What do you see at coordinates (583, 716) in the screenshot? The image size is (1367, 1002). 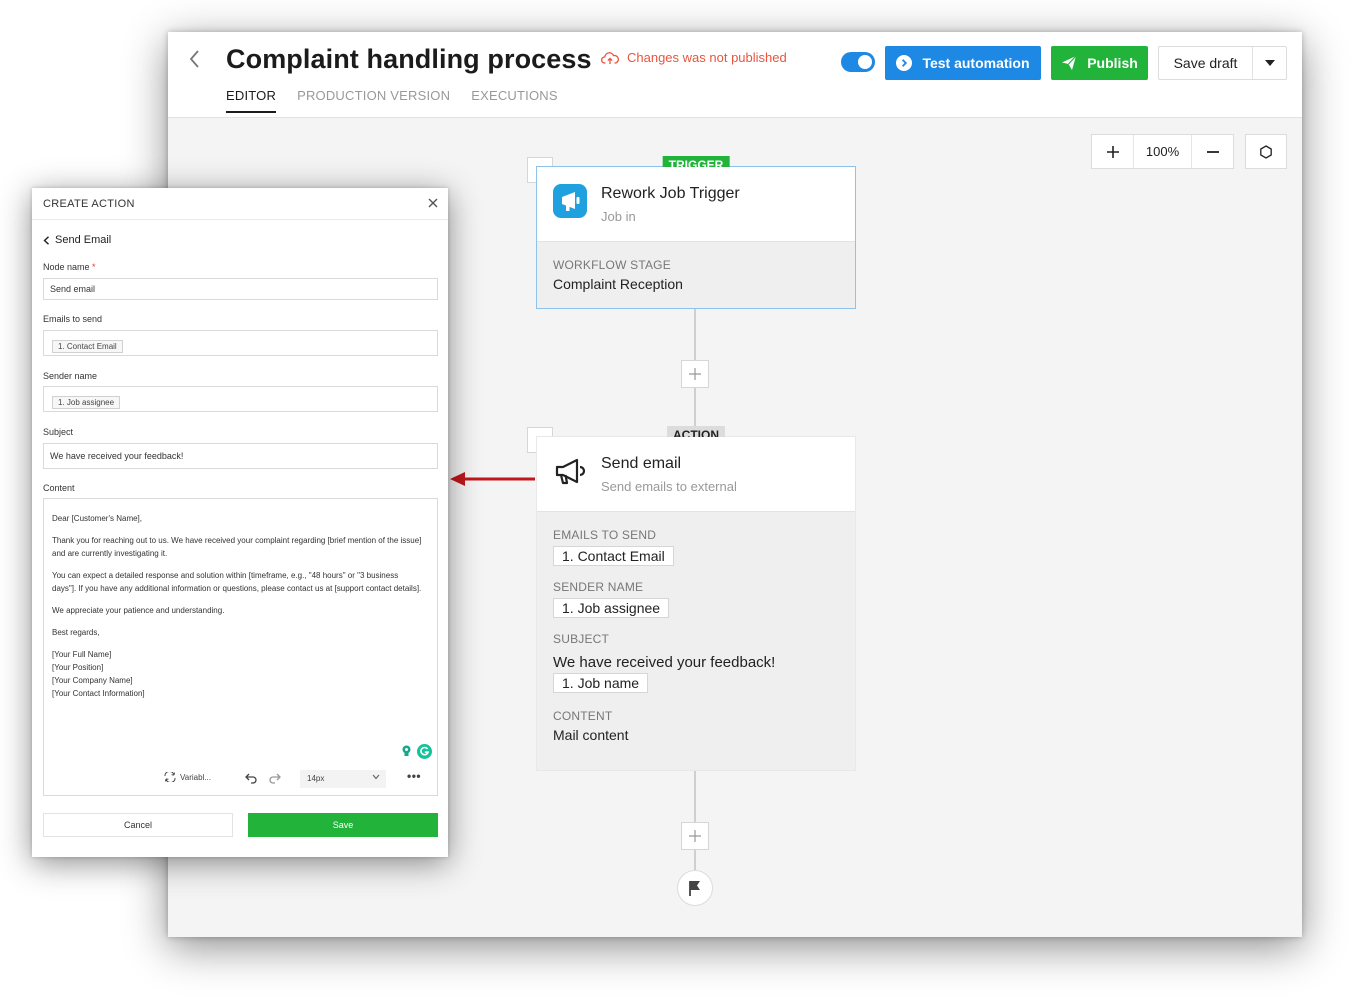 I see `content-label: CONTENT` at bounding box center [583, 716].